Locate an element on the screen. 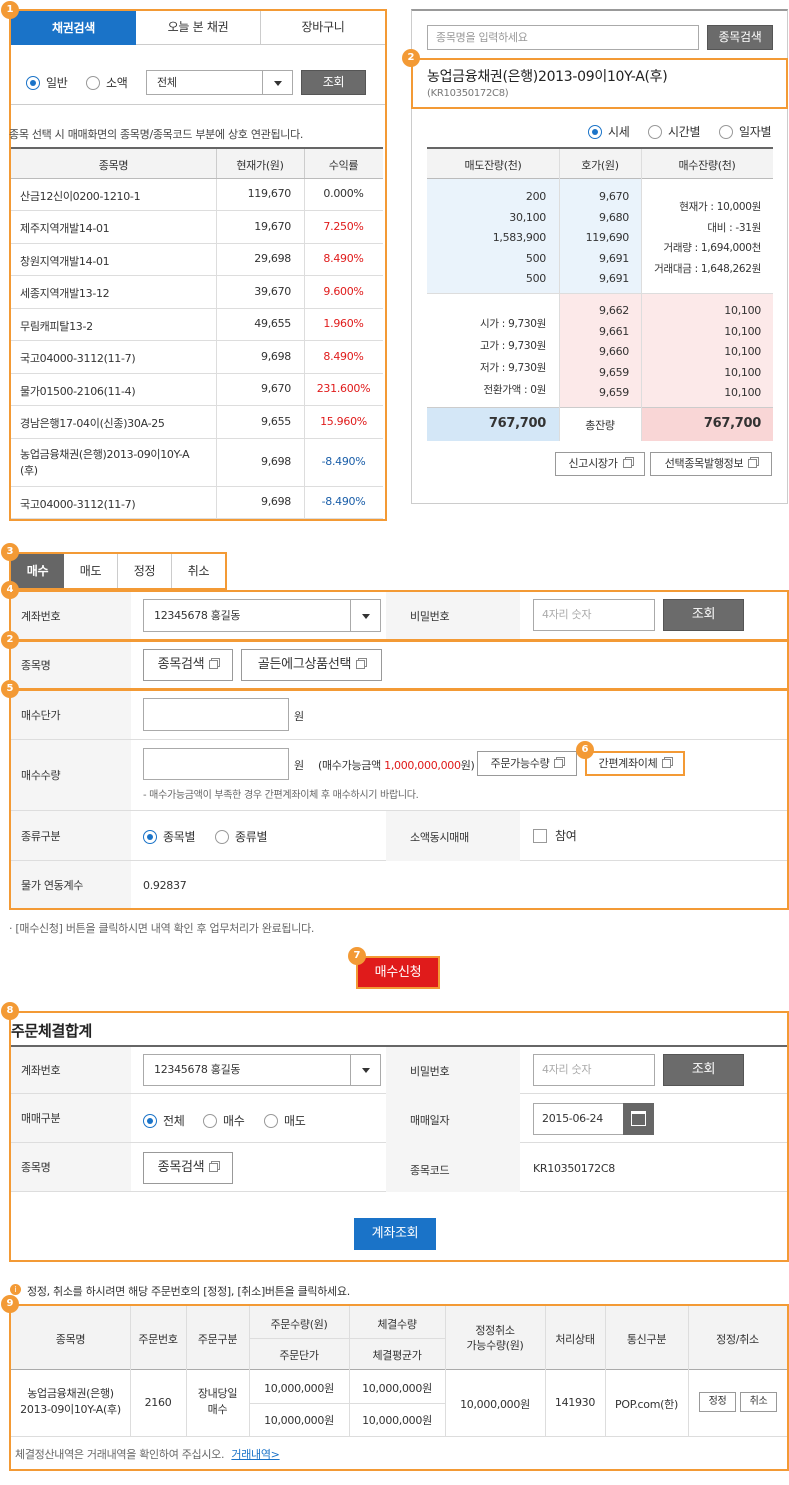 The height and width of the screenshot is (1485, 789). bond-price: 9,655 is located at coordinates (276, 421).